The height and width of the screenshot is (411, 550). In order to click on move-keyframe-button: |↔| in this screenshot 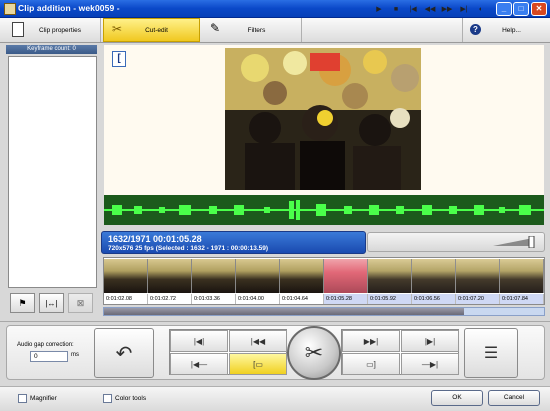, I will do `click(51, 303)`.